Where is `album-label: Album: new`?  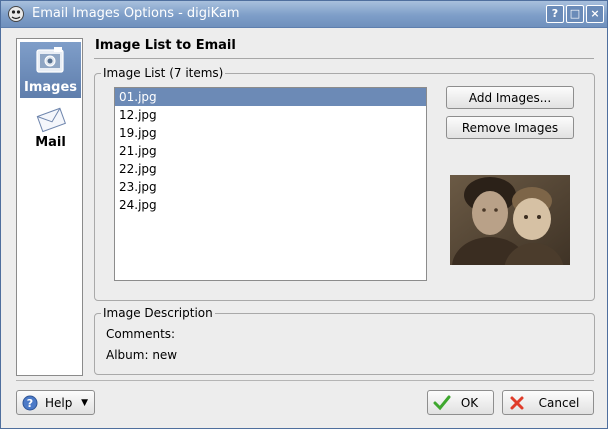 album-label: Album: new is located at coordinates (142, 355).